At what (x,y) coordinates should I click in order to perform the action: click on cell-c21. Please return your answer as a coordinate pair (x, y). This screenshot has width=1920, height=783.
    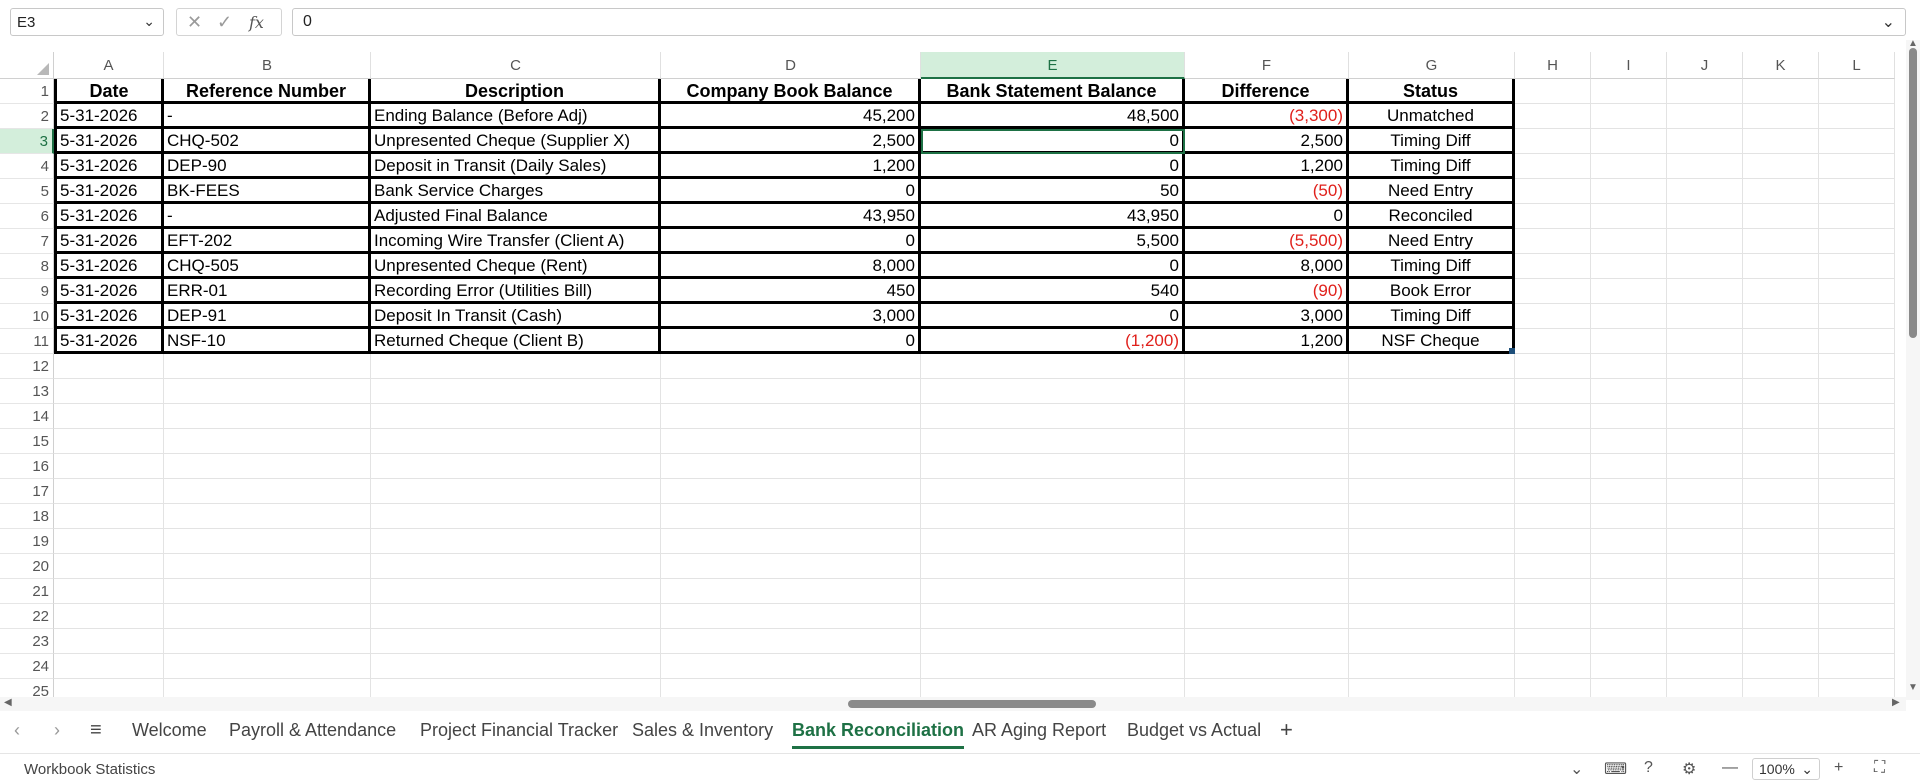
    Looking at the image, I should click on (516, 591).